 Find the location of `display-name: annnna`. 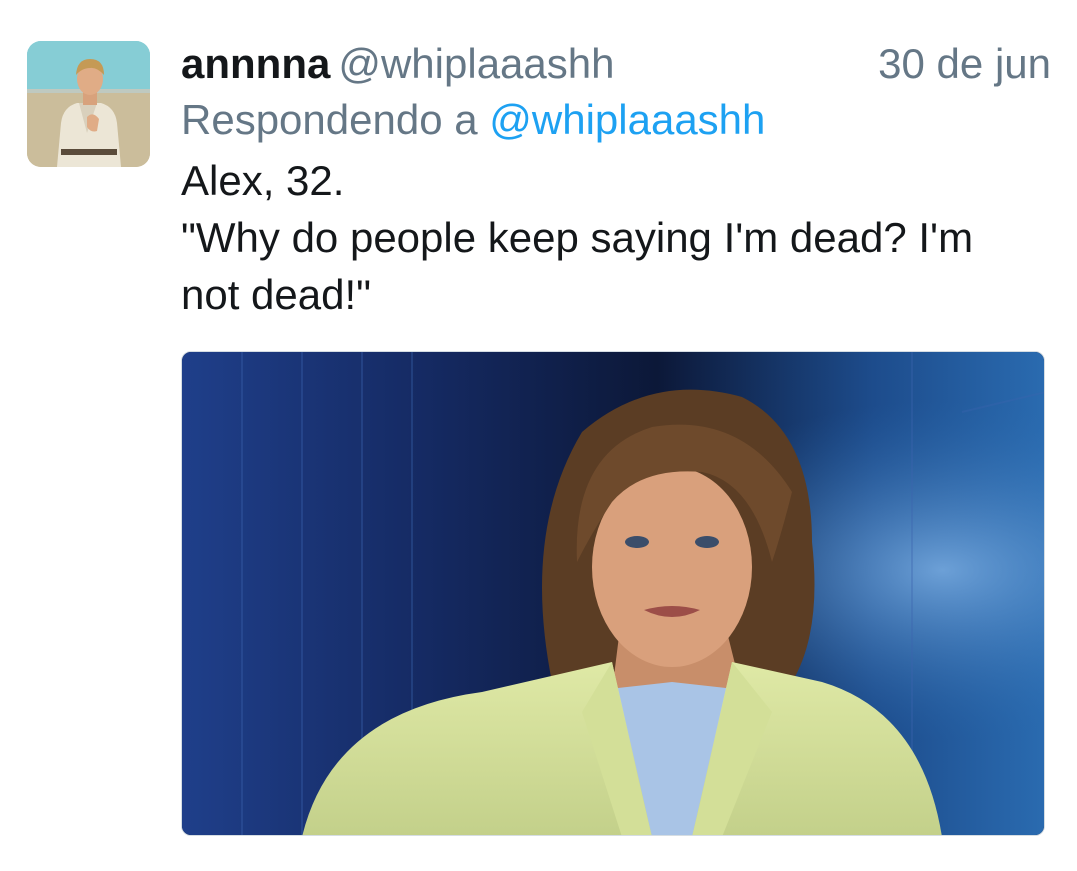

display-name: annnna is located at coordinates (255, 63).